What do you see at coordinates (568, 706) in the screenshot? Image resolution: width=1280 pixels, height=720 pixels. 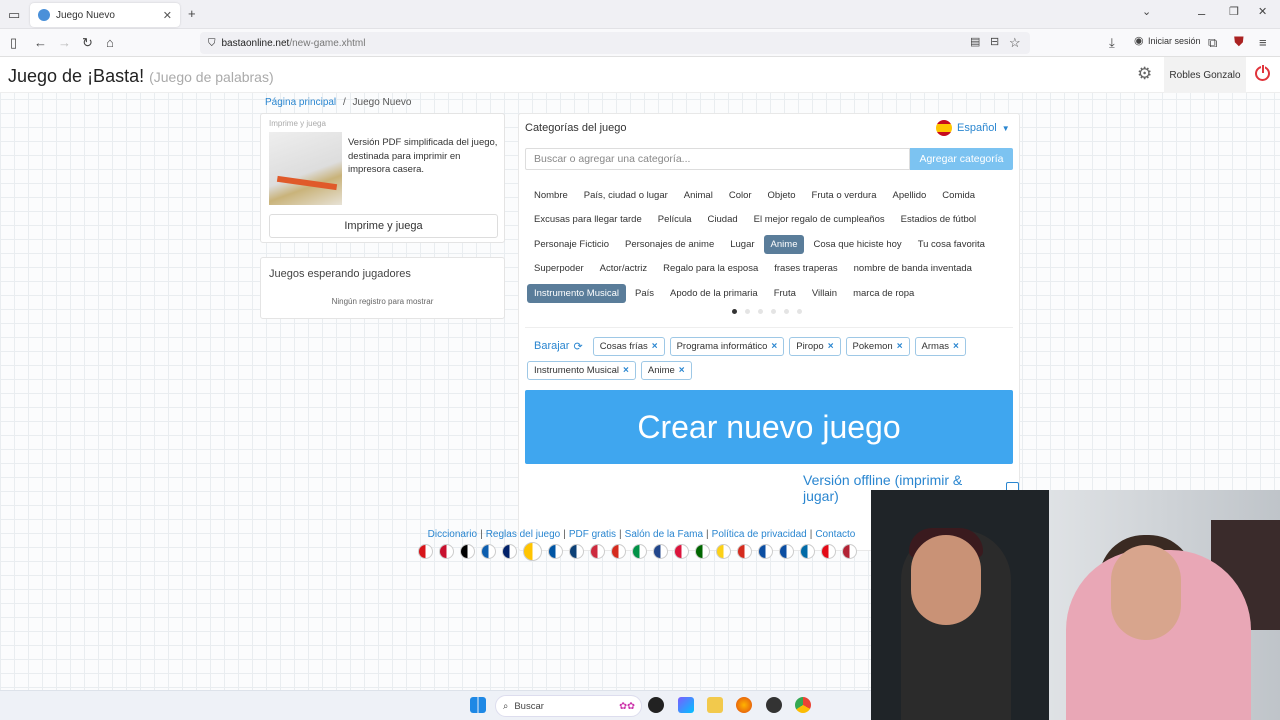 I see `taskbar-search: ⌕ Buscar ✿✿` at bounding box center [568, 706].